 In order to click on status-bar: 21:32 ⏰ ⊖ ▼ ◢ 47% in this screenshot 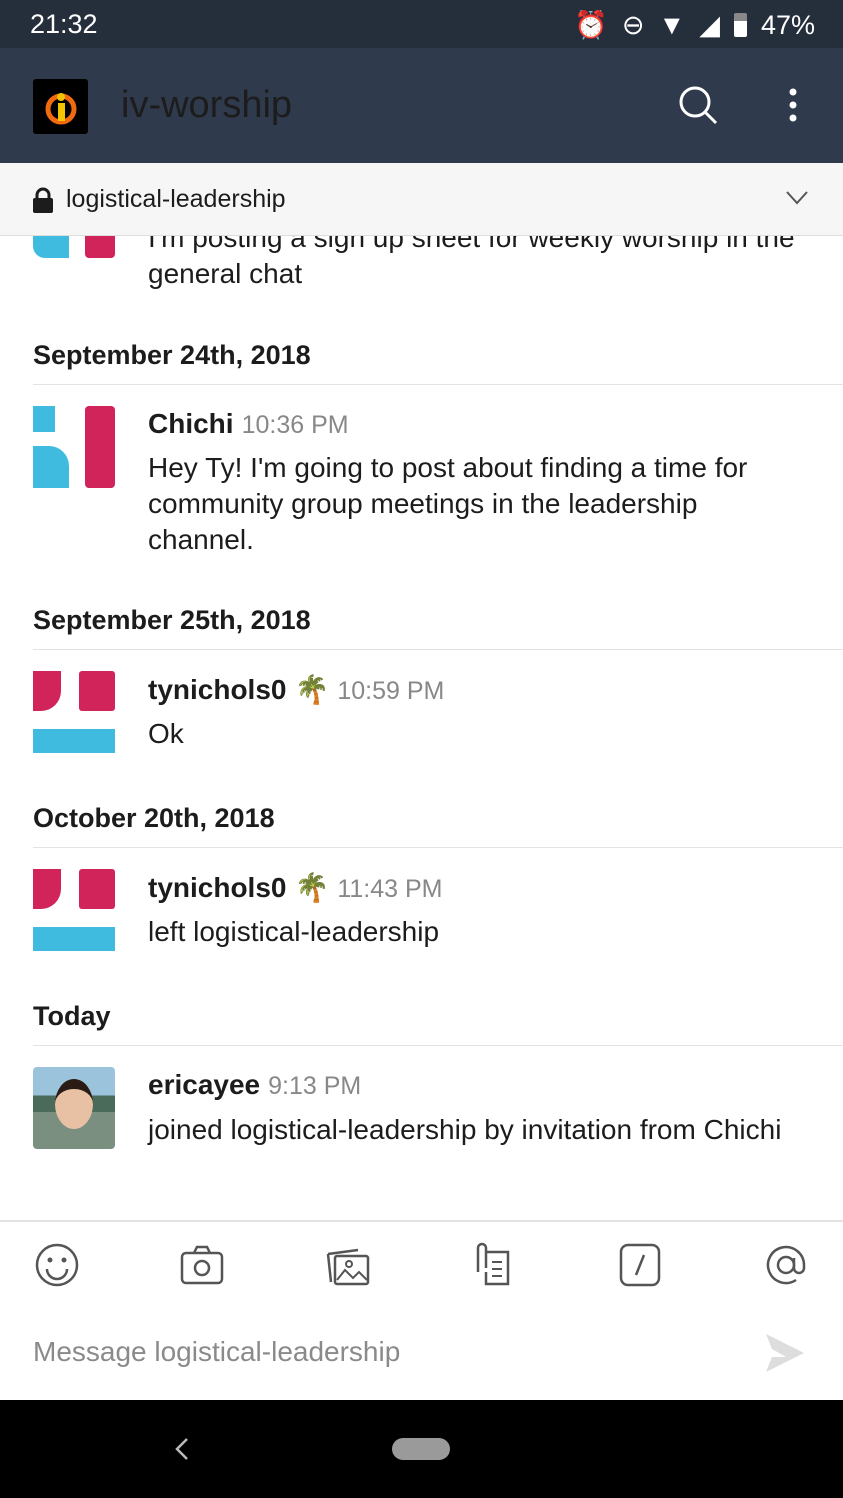, I will do `click(421, 24)`.